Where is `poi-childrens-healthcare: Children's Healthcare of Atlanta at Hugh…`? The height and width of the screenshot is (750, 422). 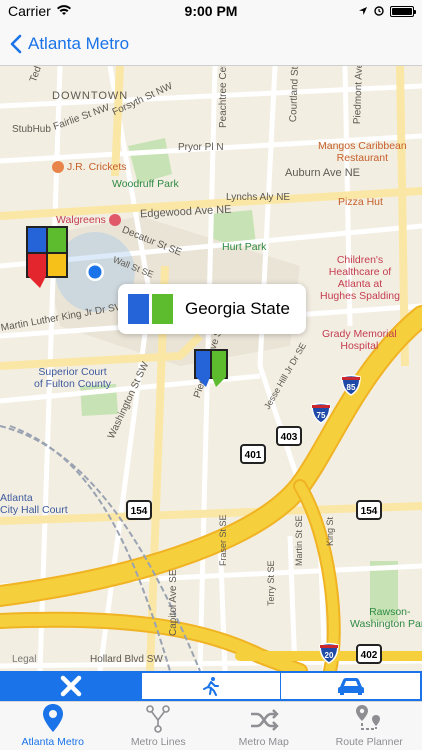 poi-childrens-healthcare: Children's Healthcare of Atlanta at Hugh… is located at coordinates (360, 278).